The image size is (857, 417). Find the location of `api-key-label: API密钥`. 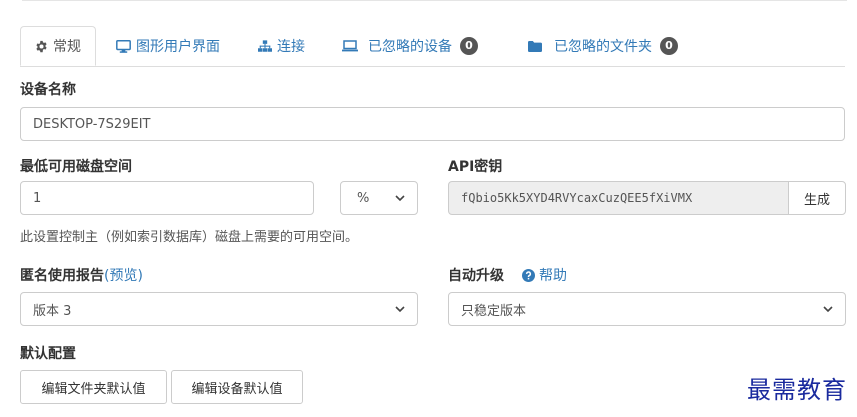

api-key-label: API密钥 is located at coordinates (475, 167).